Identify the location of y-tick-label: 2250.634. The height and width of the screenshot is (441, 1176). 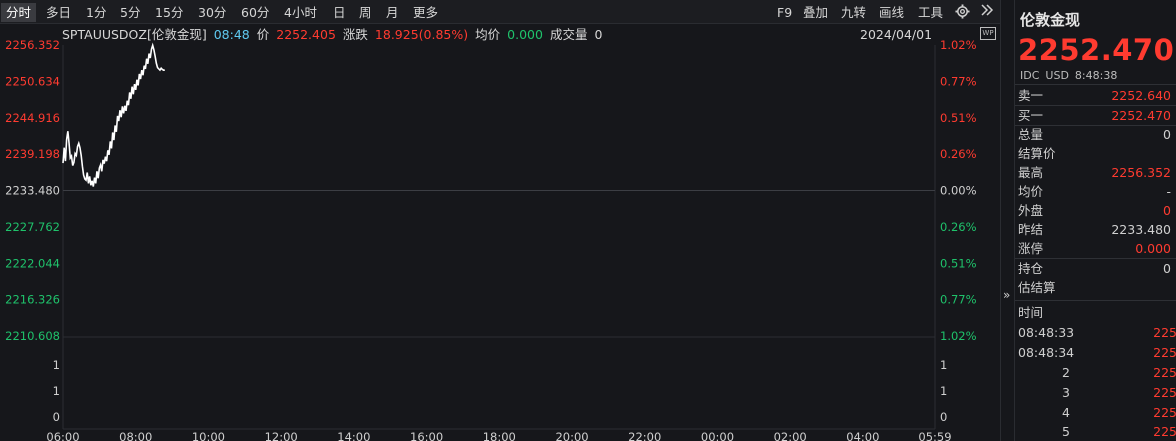
(32, 81).